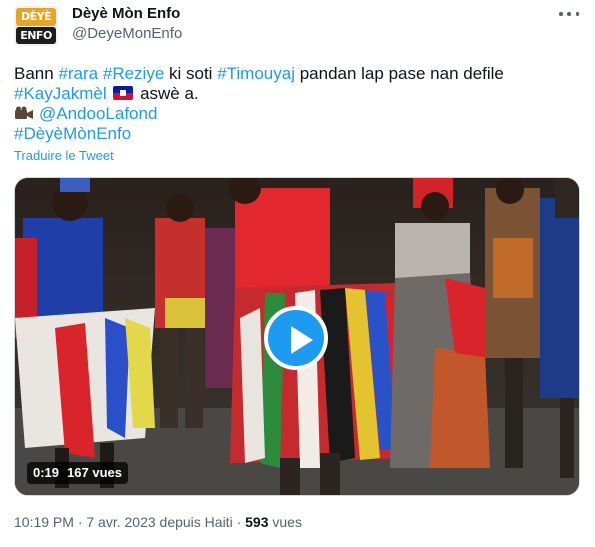 The width and height of the screenshot is (595, 547). What do you see at coordinates (126, 13) in the screenshot?
I see `author-display-name: Dèyè Mòn Enfo` at bounding box center [126, 13].